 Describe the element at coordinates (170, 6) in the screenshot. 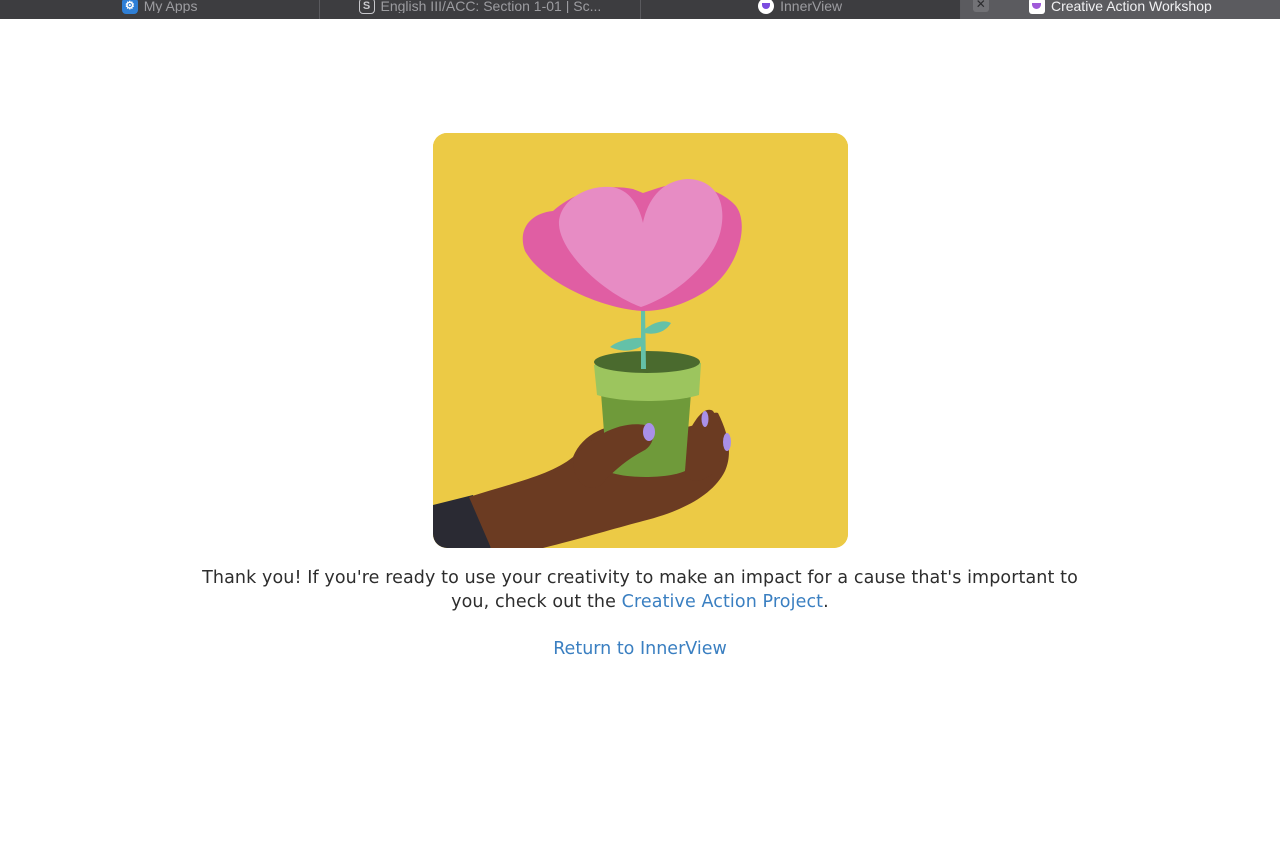

I see `tab-label: My Apps` at that location.